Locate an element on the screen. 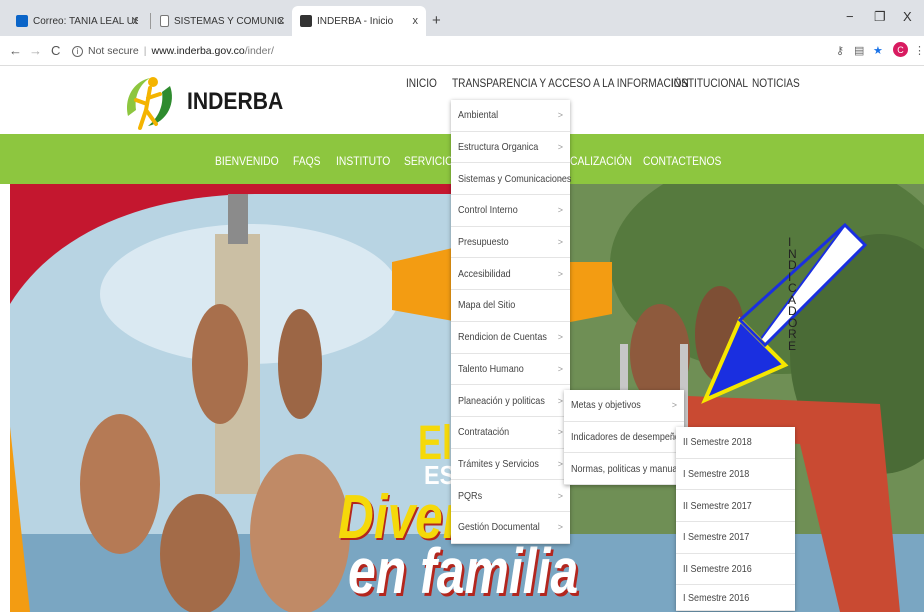 This screenshot has width=924, height=612. logo-text: INDERBA is located at coordinates (235, 102).